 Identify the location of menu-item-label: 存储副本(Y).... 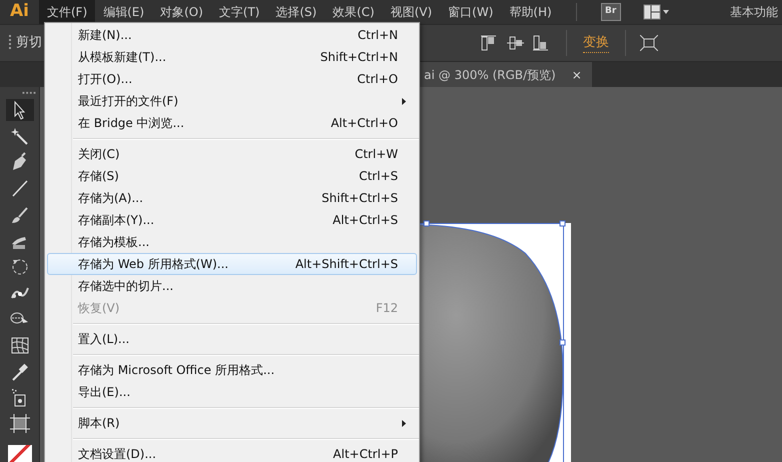
(116, 220).